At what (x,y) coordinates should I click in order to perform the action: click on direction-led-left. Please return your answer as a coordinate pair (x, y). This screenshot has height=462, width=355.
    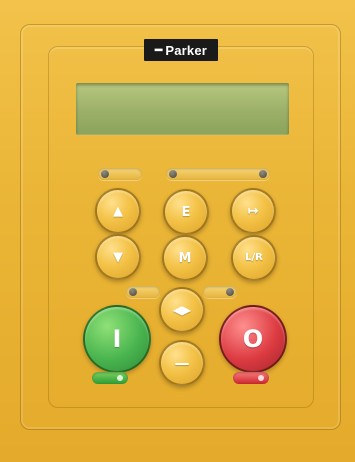
    Looking at the image, I should click on (133, 292).